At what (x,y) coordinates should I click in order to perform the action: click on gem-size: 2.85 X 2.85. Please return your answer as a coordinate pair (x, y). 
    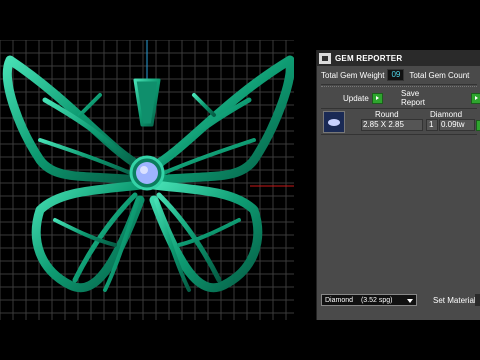
    Looking at the image, I should click on (383, 124).